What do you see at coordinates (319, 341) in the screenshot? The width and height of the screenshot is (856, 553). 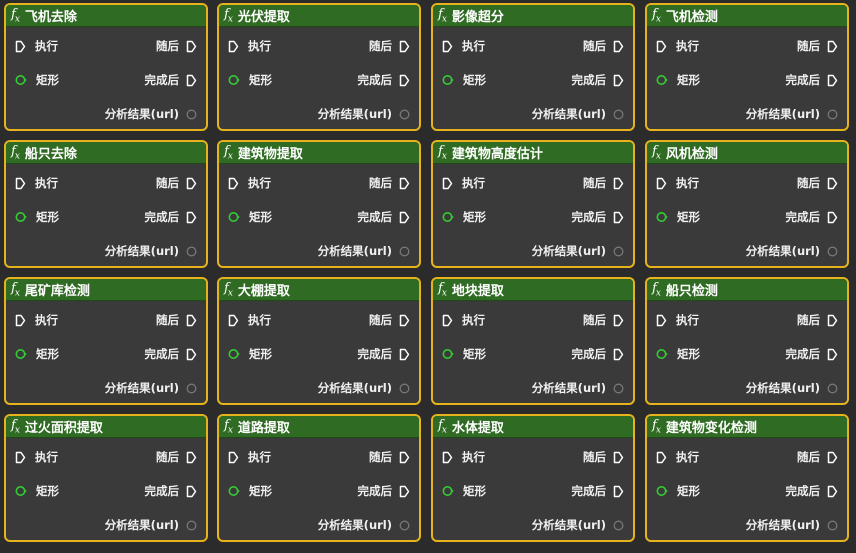 I see `function-node: fx 大棚提取 执行 随后 矩形 完成后 分析结果(url)` at bounding box center [319, 341].